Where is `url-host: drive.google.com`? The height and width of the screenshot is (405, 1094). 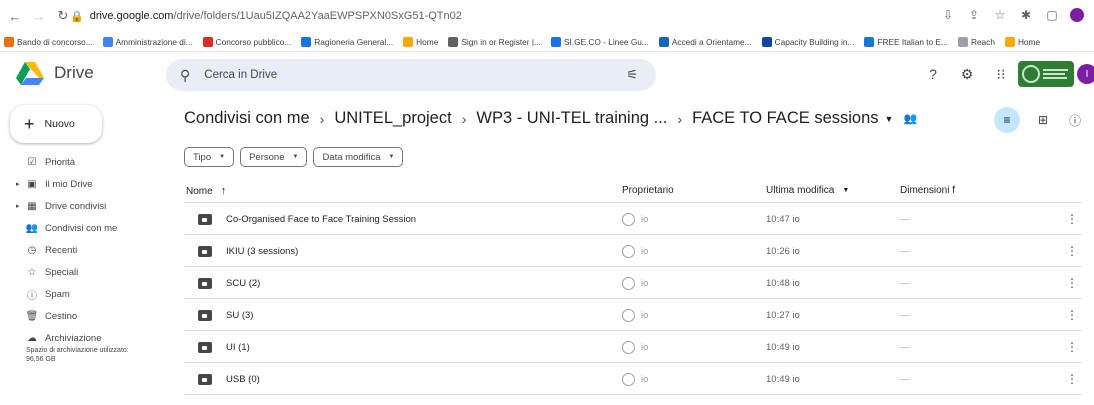
url-host: drive.google.com is located at coordinates (131, 16).